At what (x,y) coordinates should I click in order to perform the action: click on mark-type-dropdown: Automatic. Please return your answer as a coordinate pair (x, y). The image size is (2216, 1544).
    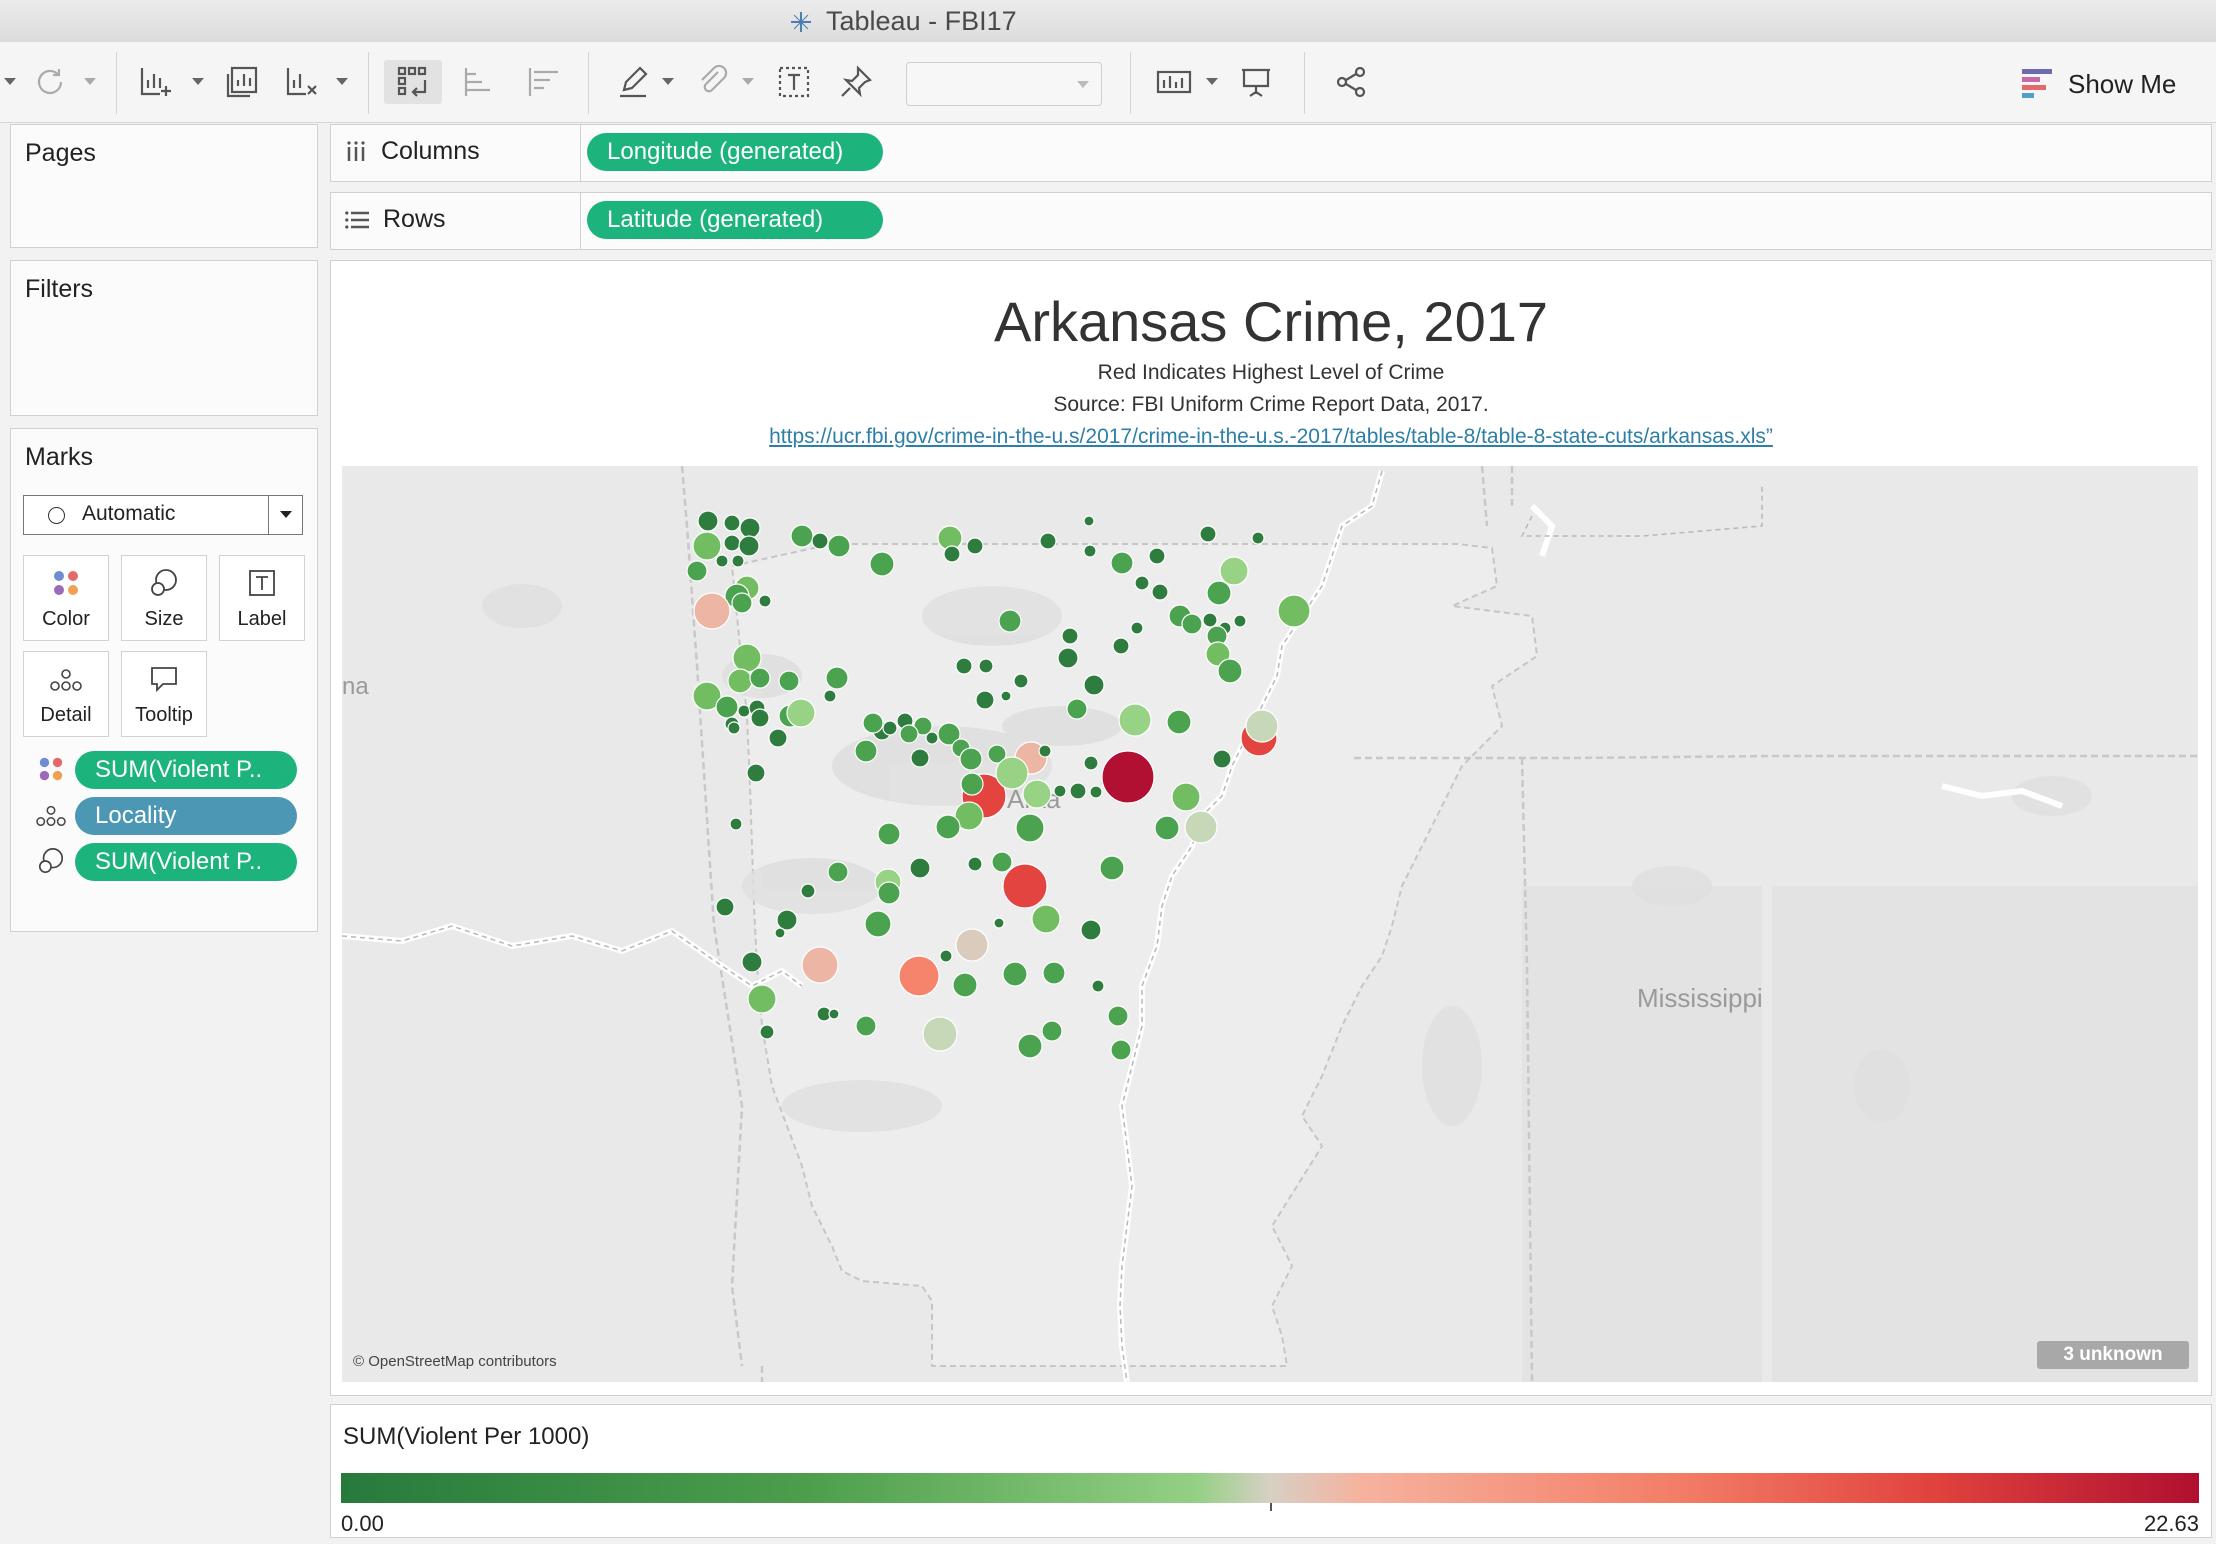
    Looking at the image, I should click on (163, 515).